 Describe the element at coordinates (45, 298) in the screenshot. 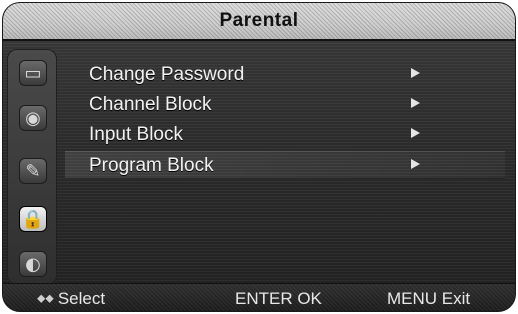

I see `navigation-arrows-icon: ⬥⬥` at that location.